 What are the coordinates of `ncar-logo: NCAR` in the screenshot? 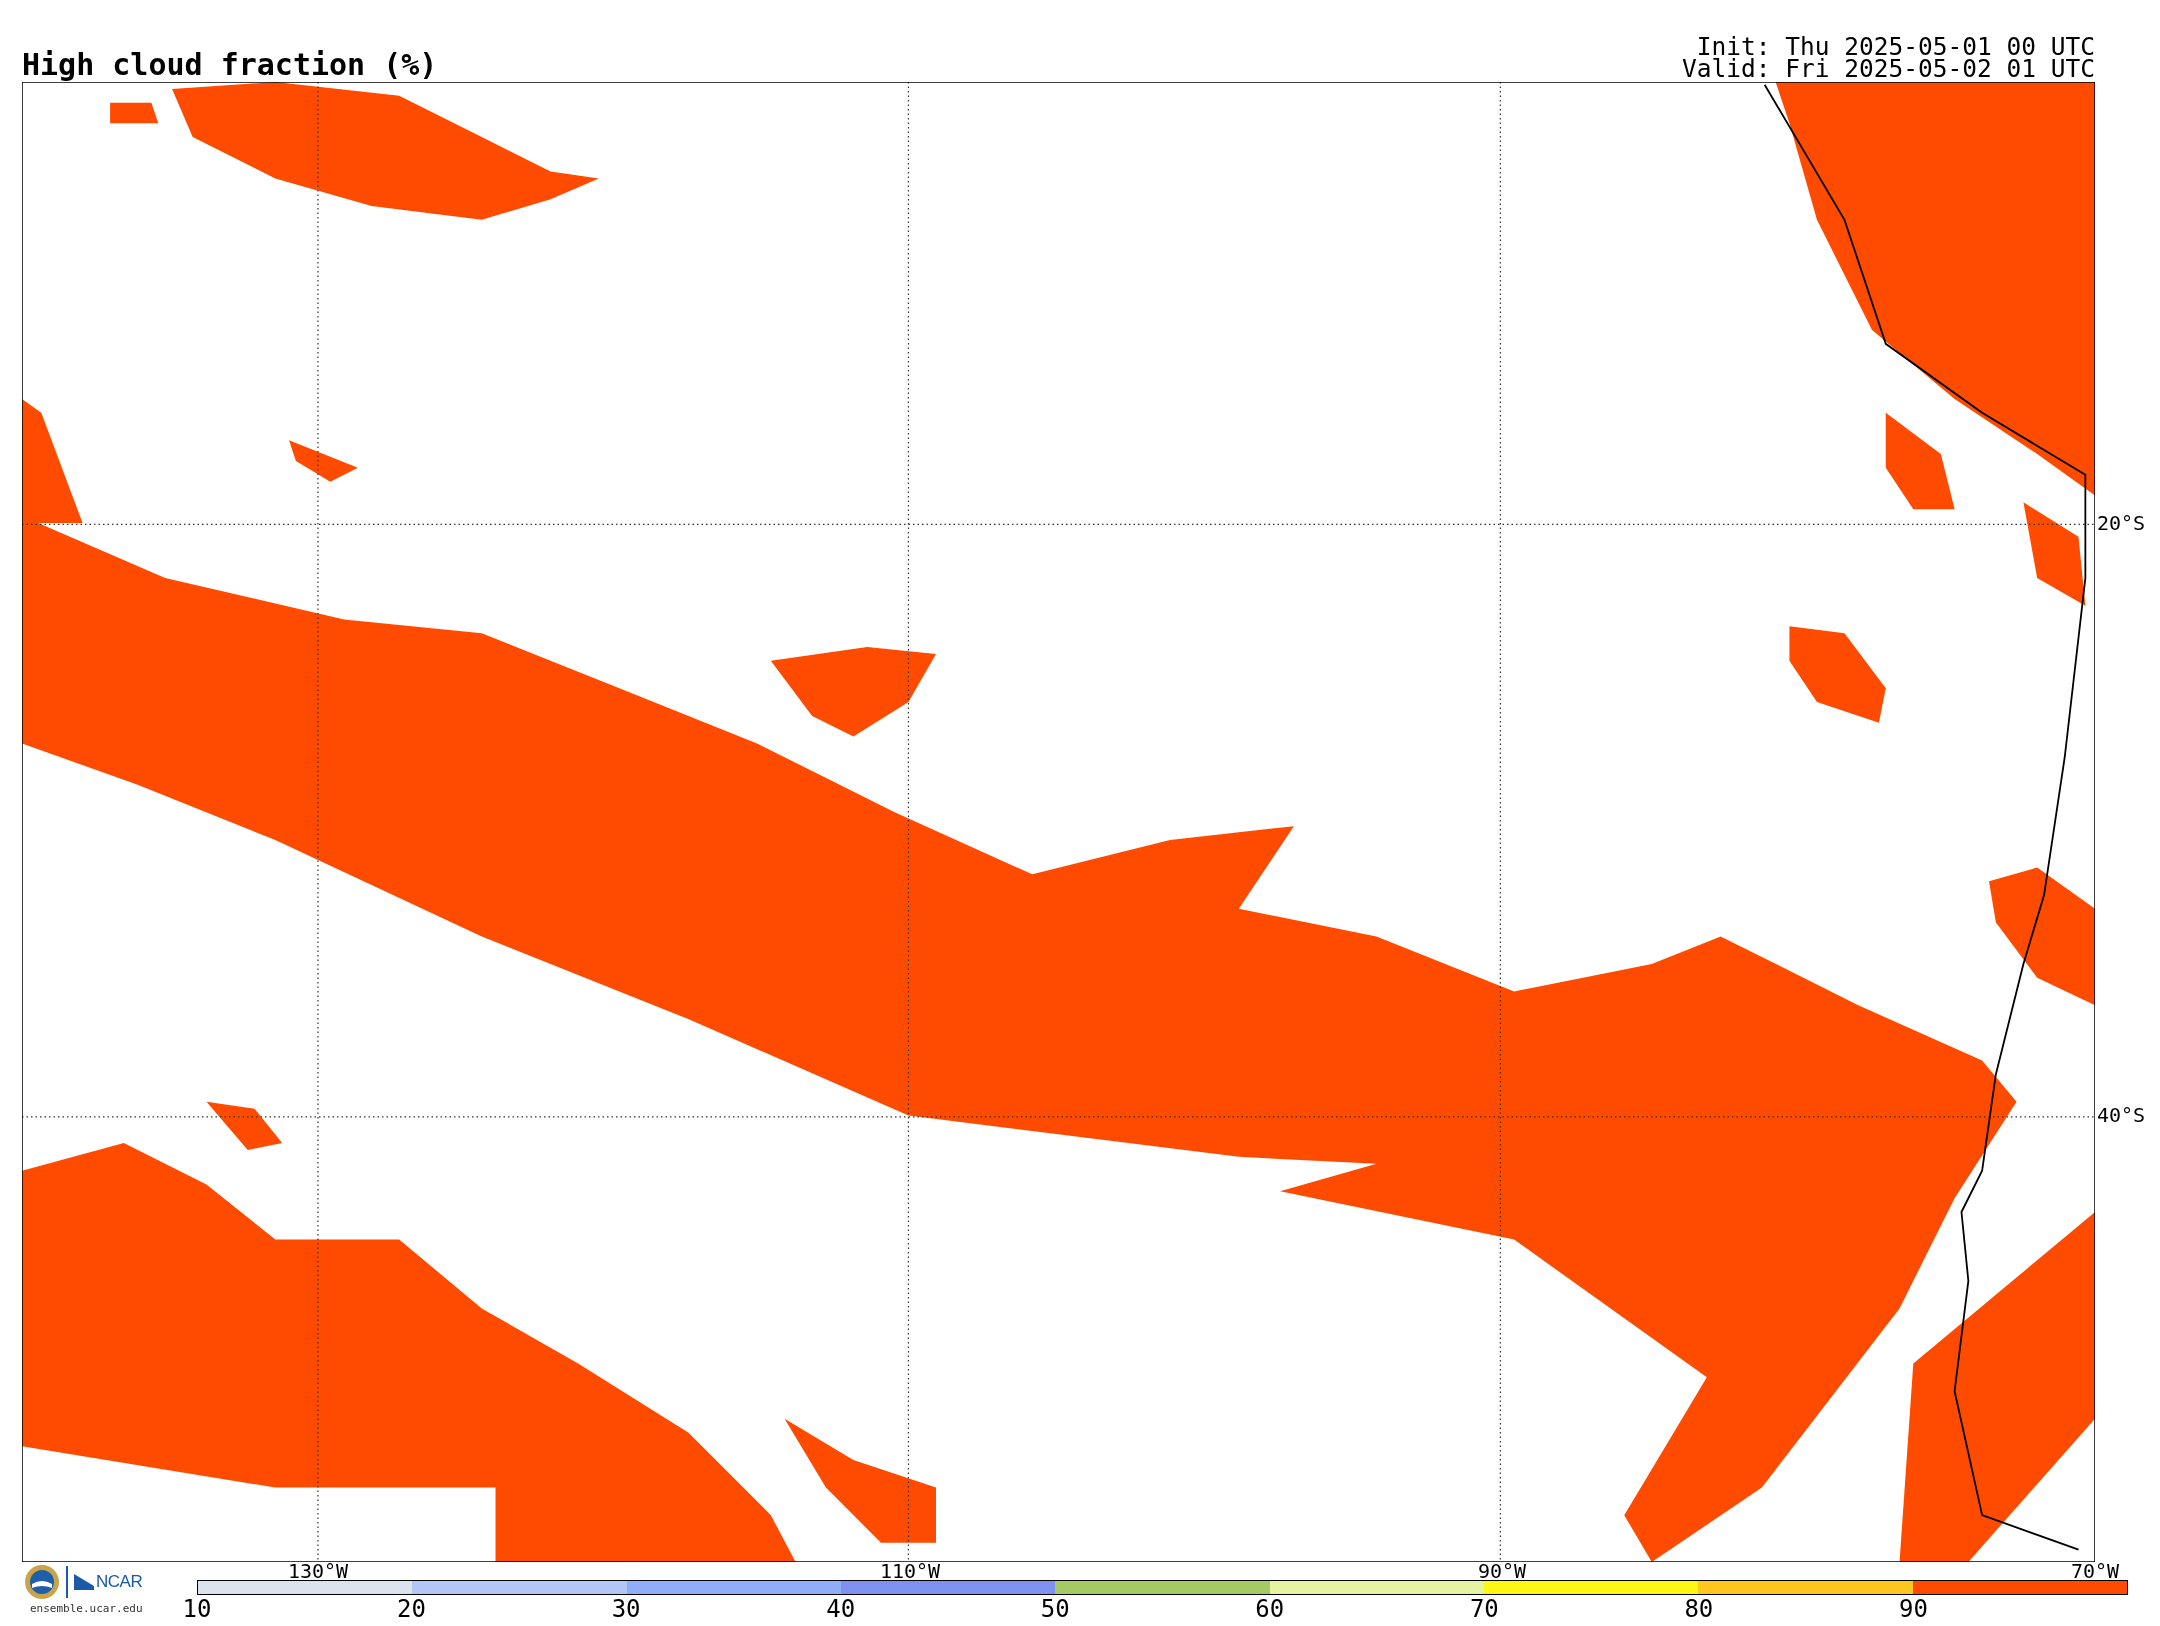 It's located at (108, 1582).